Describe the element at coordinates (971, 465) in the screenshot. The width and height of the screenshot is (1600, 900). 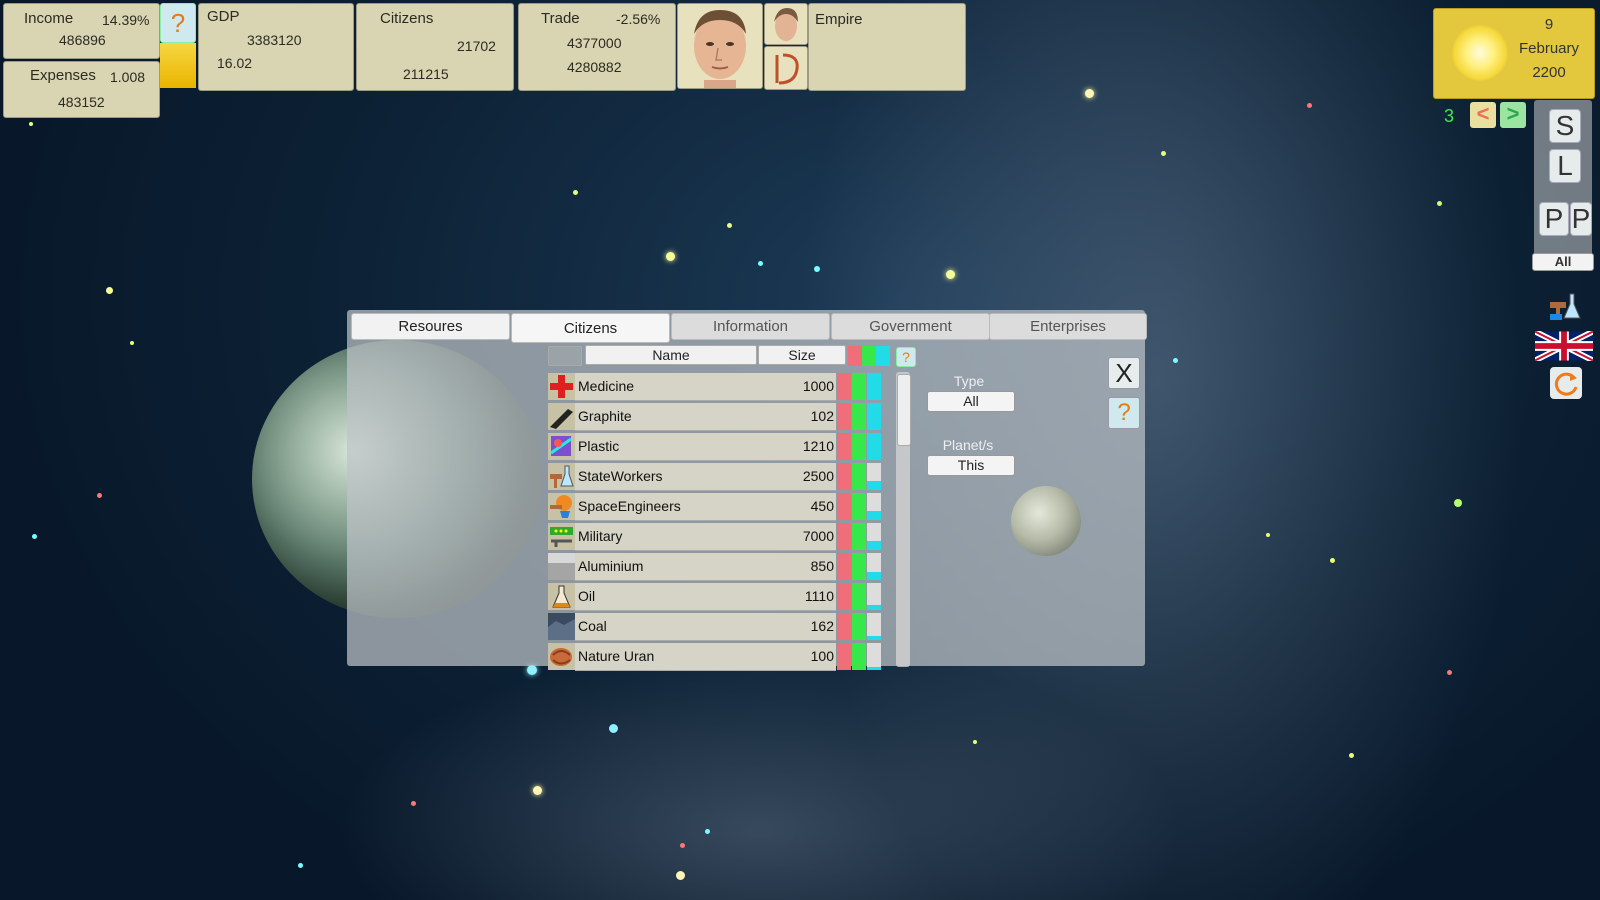
I see `planet-select: This` at that location.